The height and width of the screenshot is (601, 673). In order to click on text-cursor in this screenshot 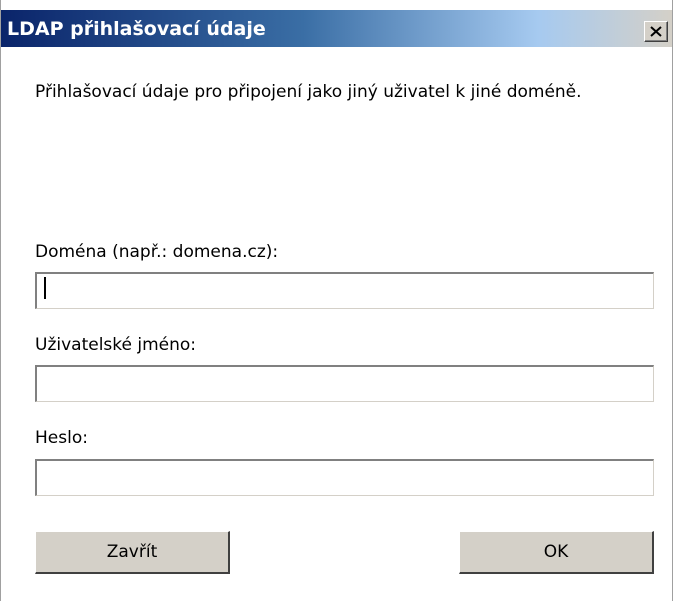, I will do `click(45, 288)`.